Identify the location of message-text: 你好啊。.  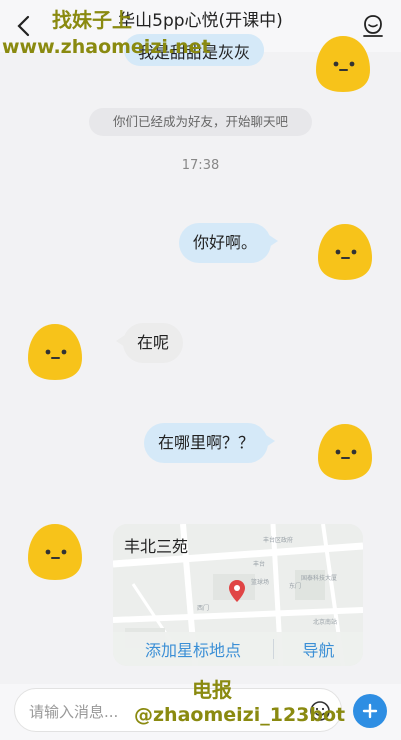
(225, 242).